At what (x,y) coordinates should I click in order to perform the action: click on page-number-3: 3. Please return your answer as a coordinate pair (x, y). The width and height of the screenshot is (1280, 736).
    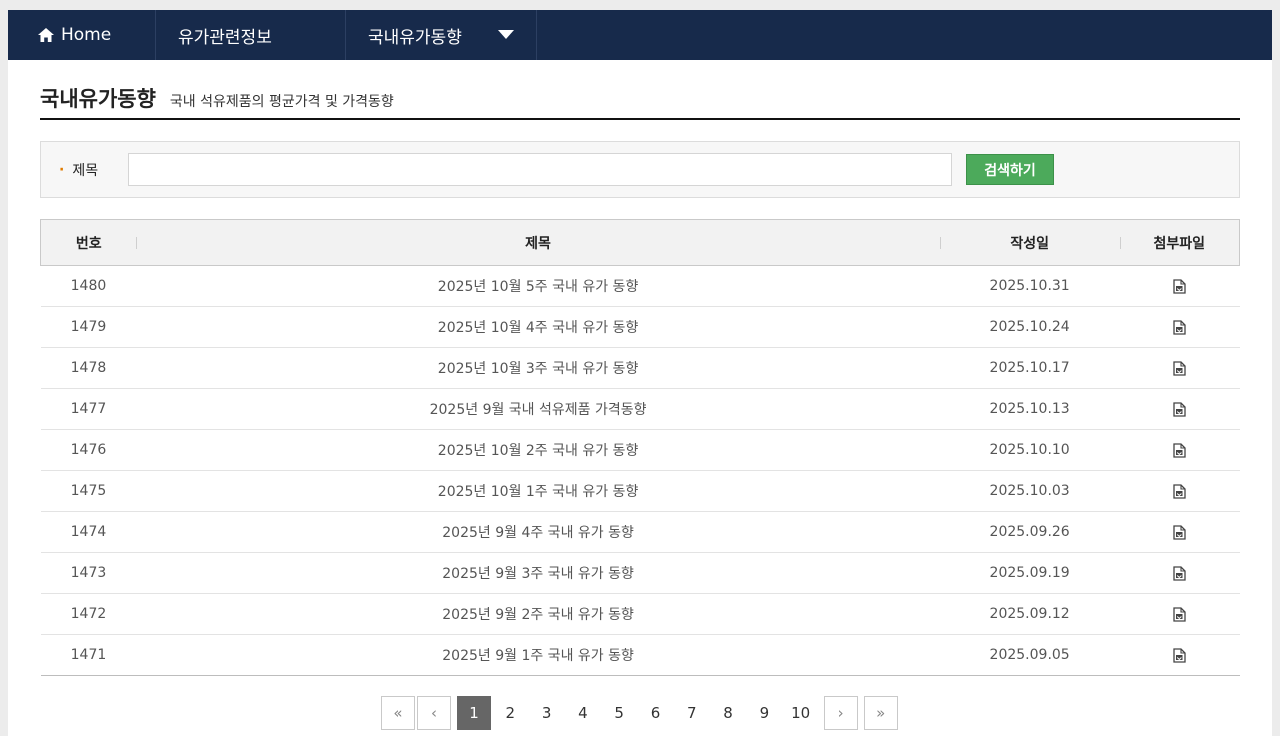
    Looking at the image, I should click on (547, 713).